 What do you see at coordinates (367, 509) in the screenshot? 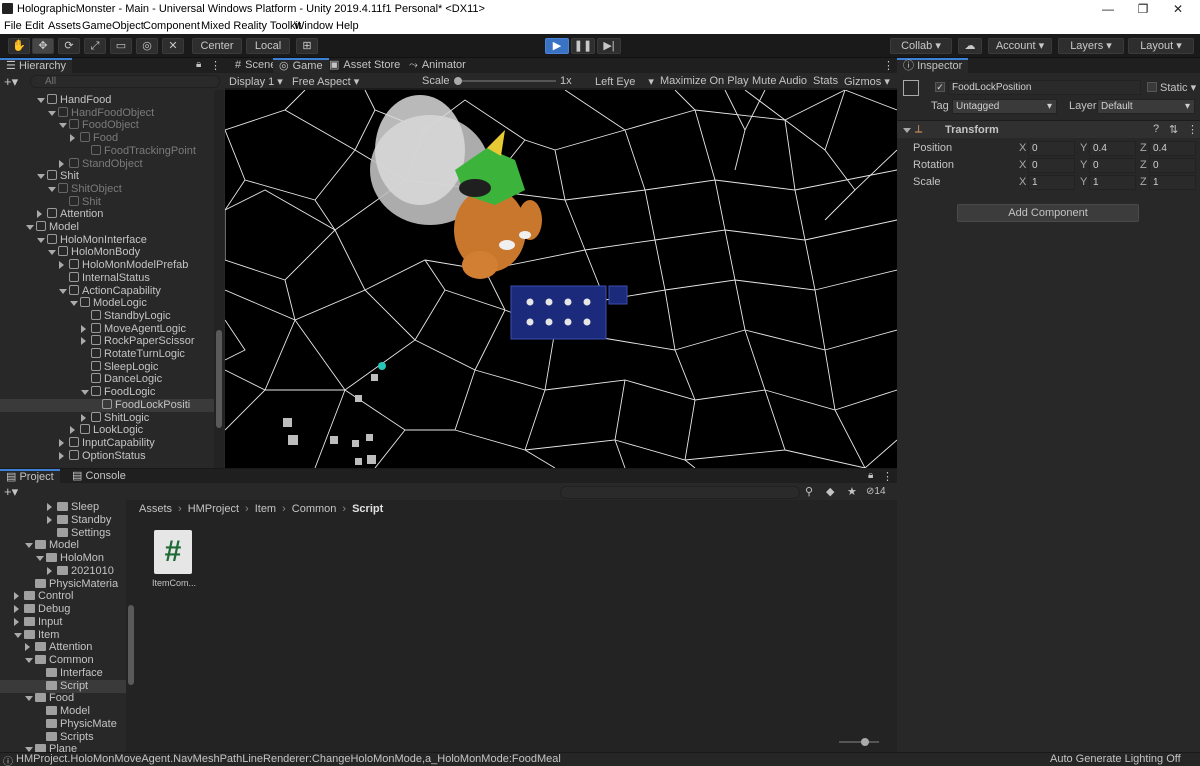
I see `breadcrumb-item: Script` at bounding box center [367, 509].